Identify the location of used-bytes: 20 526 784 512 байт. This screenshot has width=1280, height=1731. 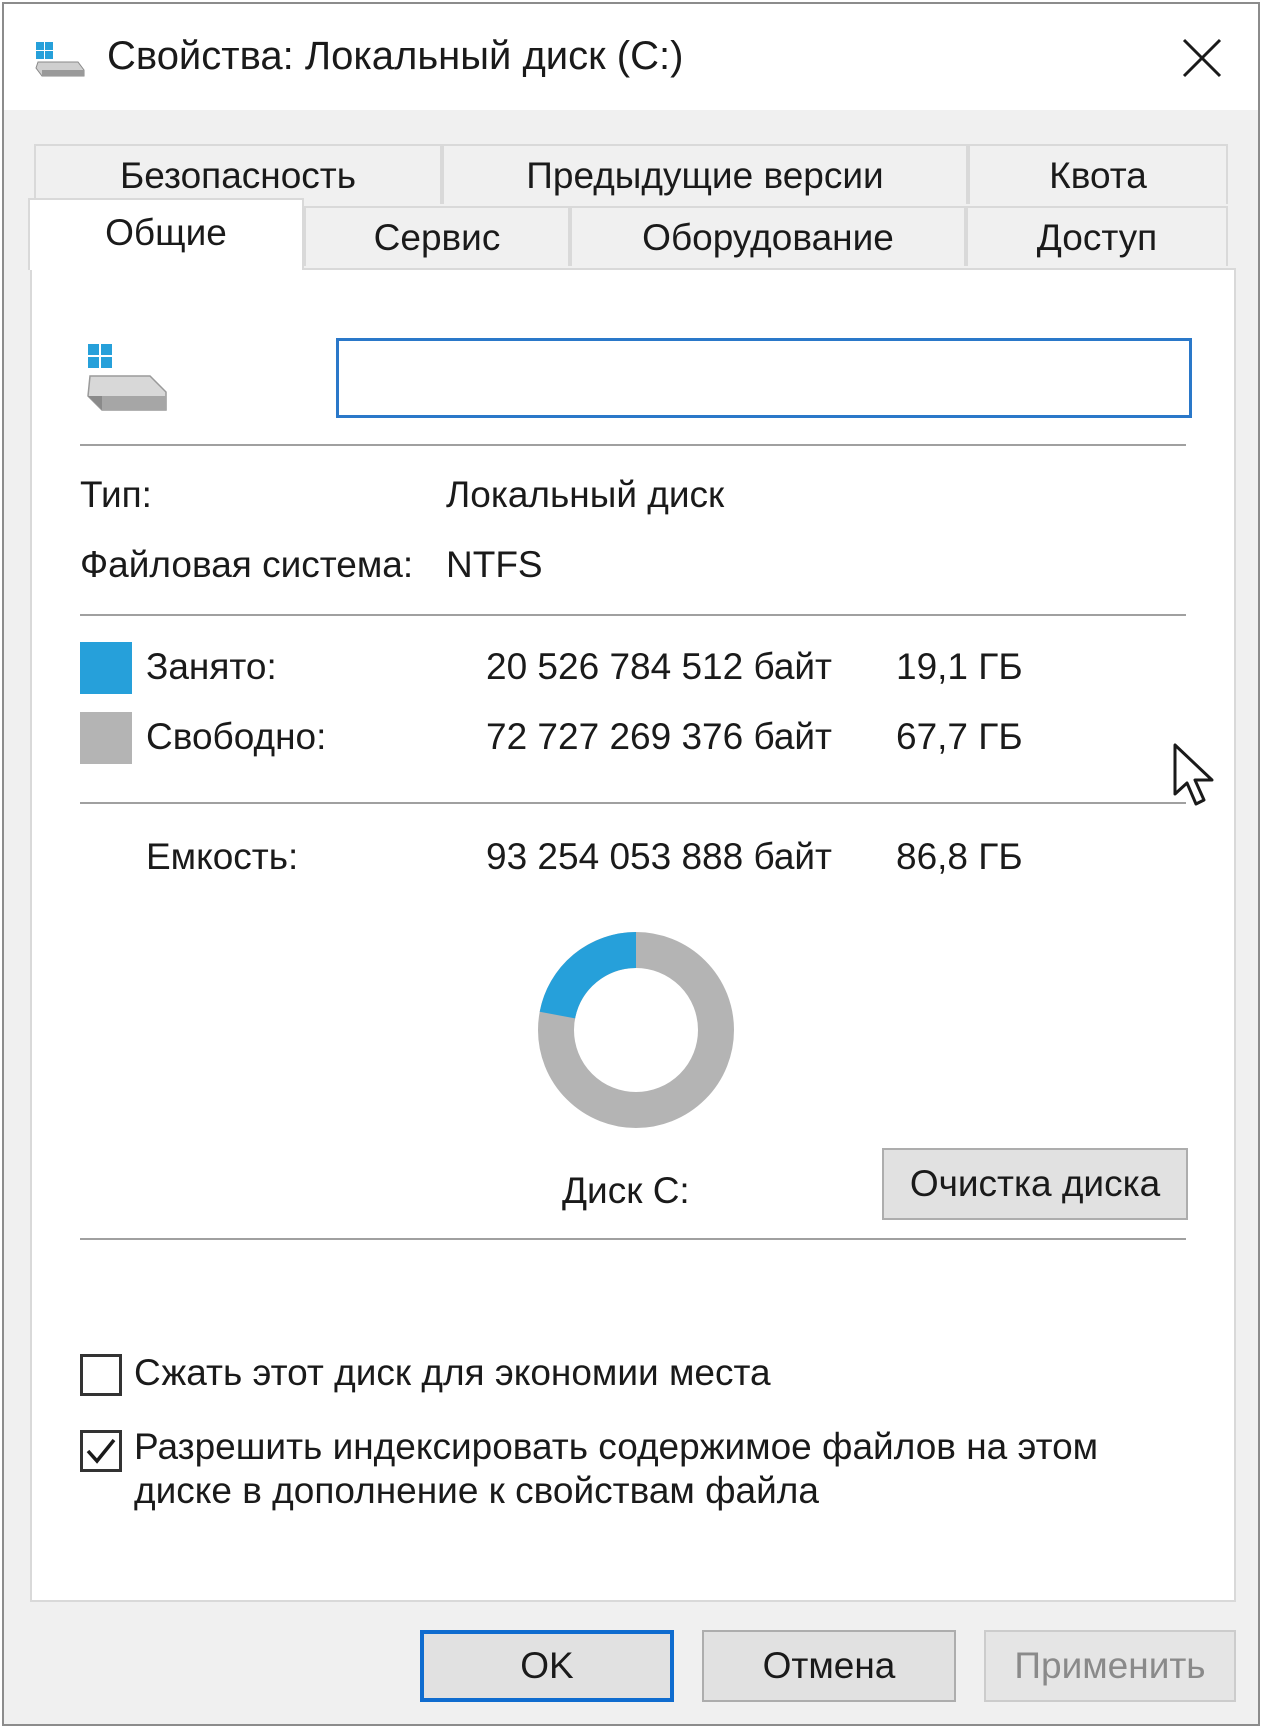
(659, 666).